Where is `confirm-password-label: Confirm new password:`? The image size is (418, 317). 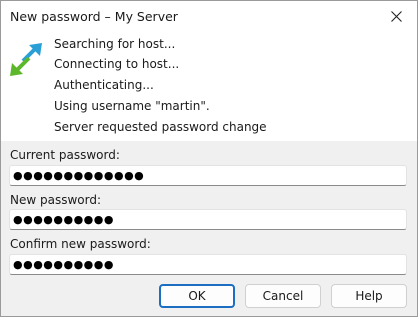
confirm-password-label: Confirm new password: is located at coordinates (80, 244).